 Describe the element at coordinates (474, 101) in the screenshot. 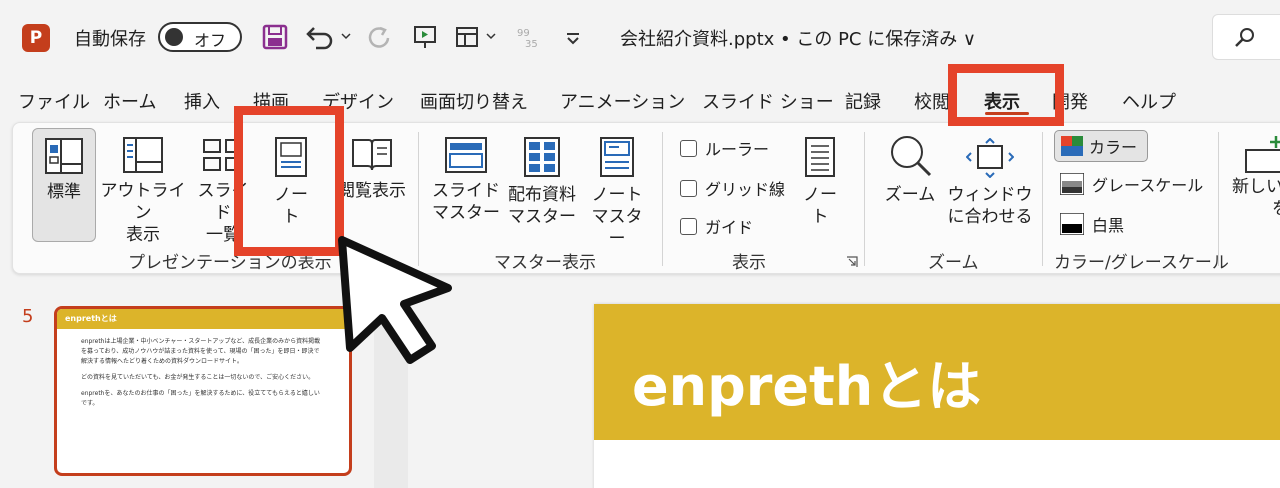

I see `tab-transitions: 画面切り替え` at that location.